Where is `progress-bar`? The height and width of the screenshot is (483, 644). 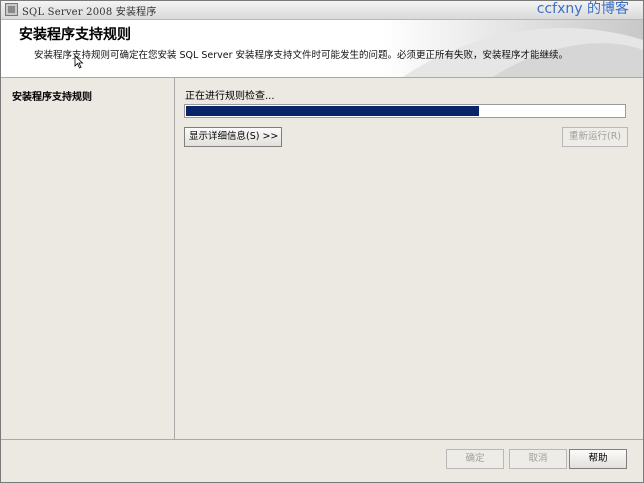
progress-bar is located at coordinates (405, 111).